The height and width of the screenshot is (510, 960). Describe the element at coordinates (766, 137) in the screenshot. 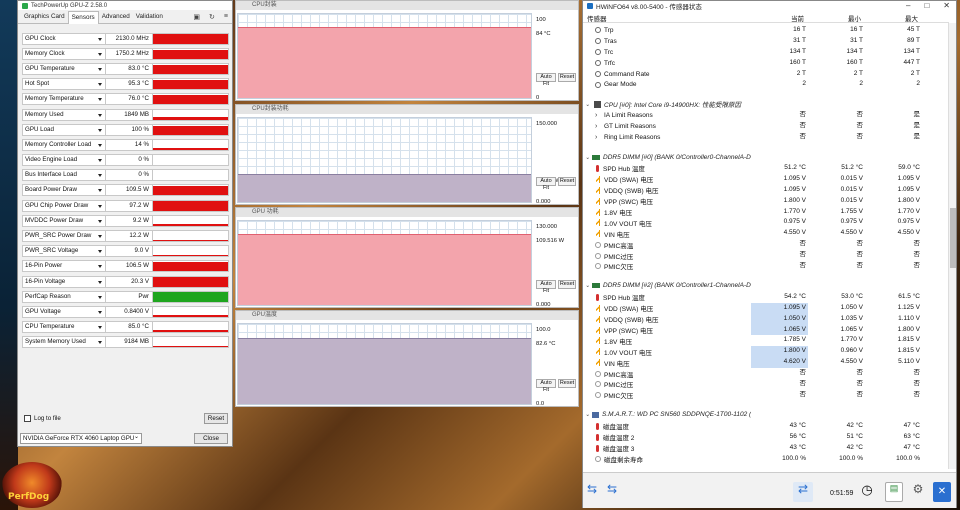

I see `sensor-row: › Ring Limit Reasons 否 否 是` at that location.